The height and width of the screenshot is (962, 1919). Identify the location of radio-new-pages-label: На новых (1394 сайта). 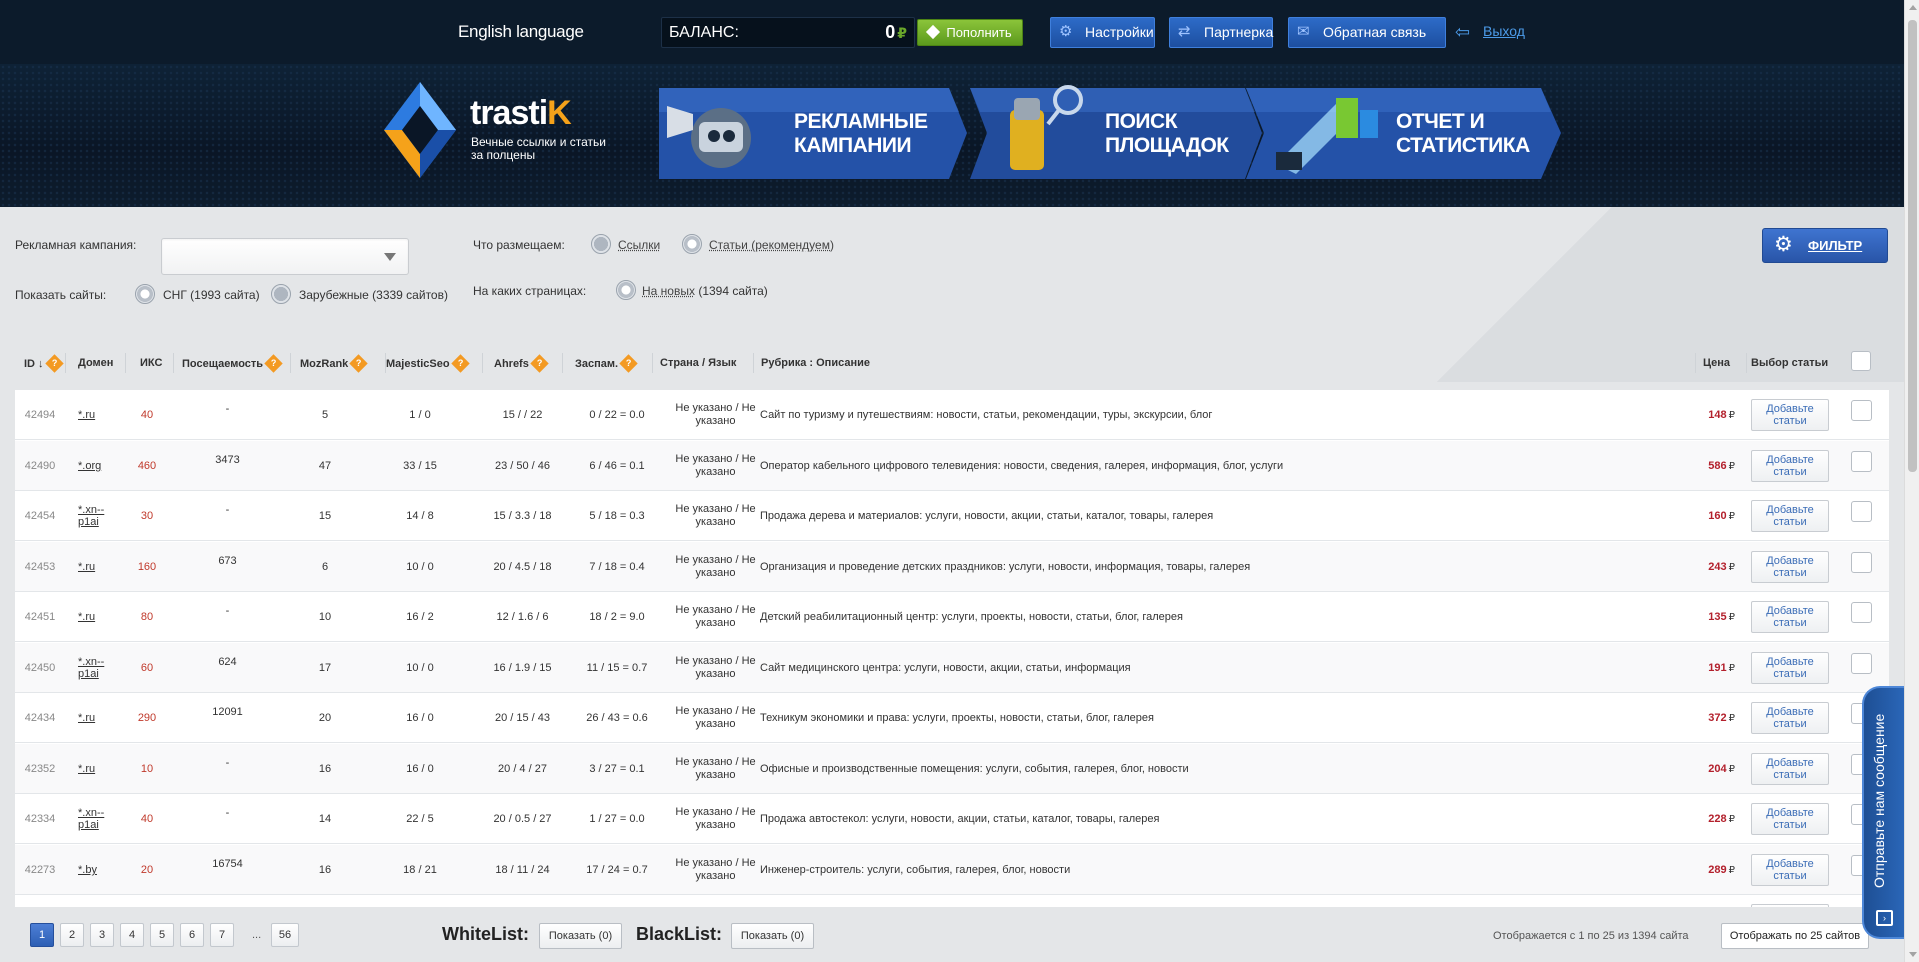
(705, 291).